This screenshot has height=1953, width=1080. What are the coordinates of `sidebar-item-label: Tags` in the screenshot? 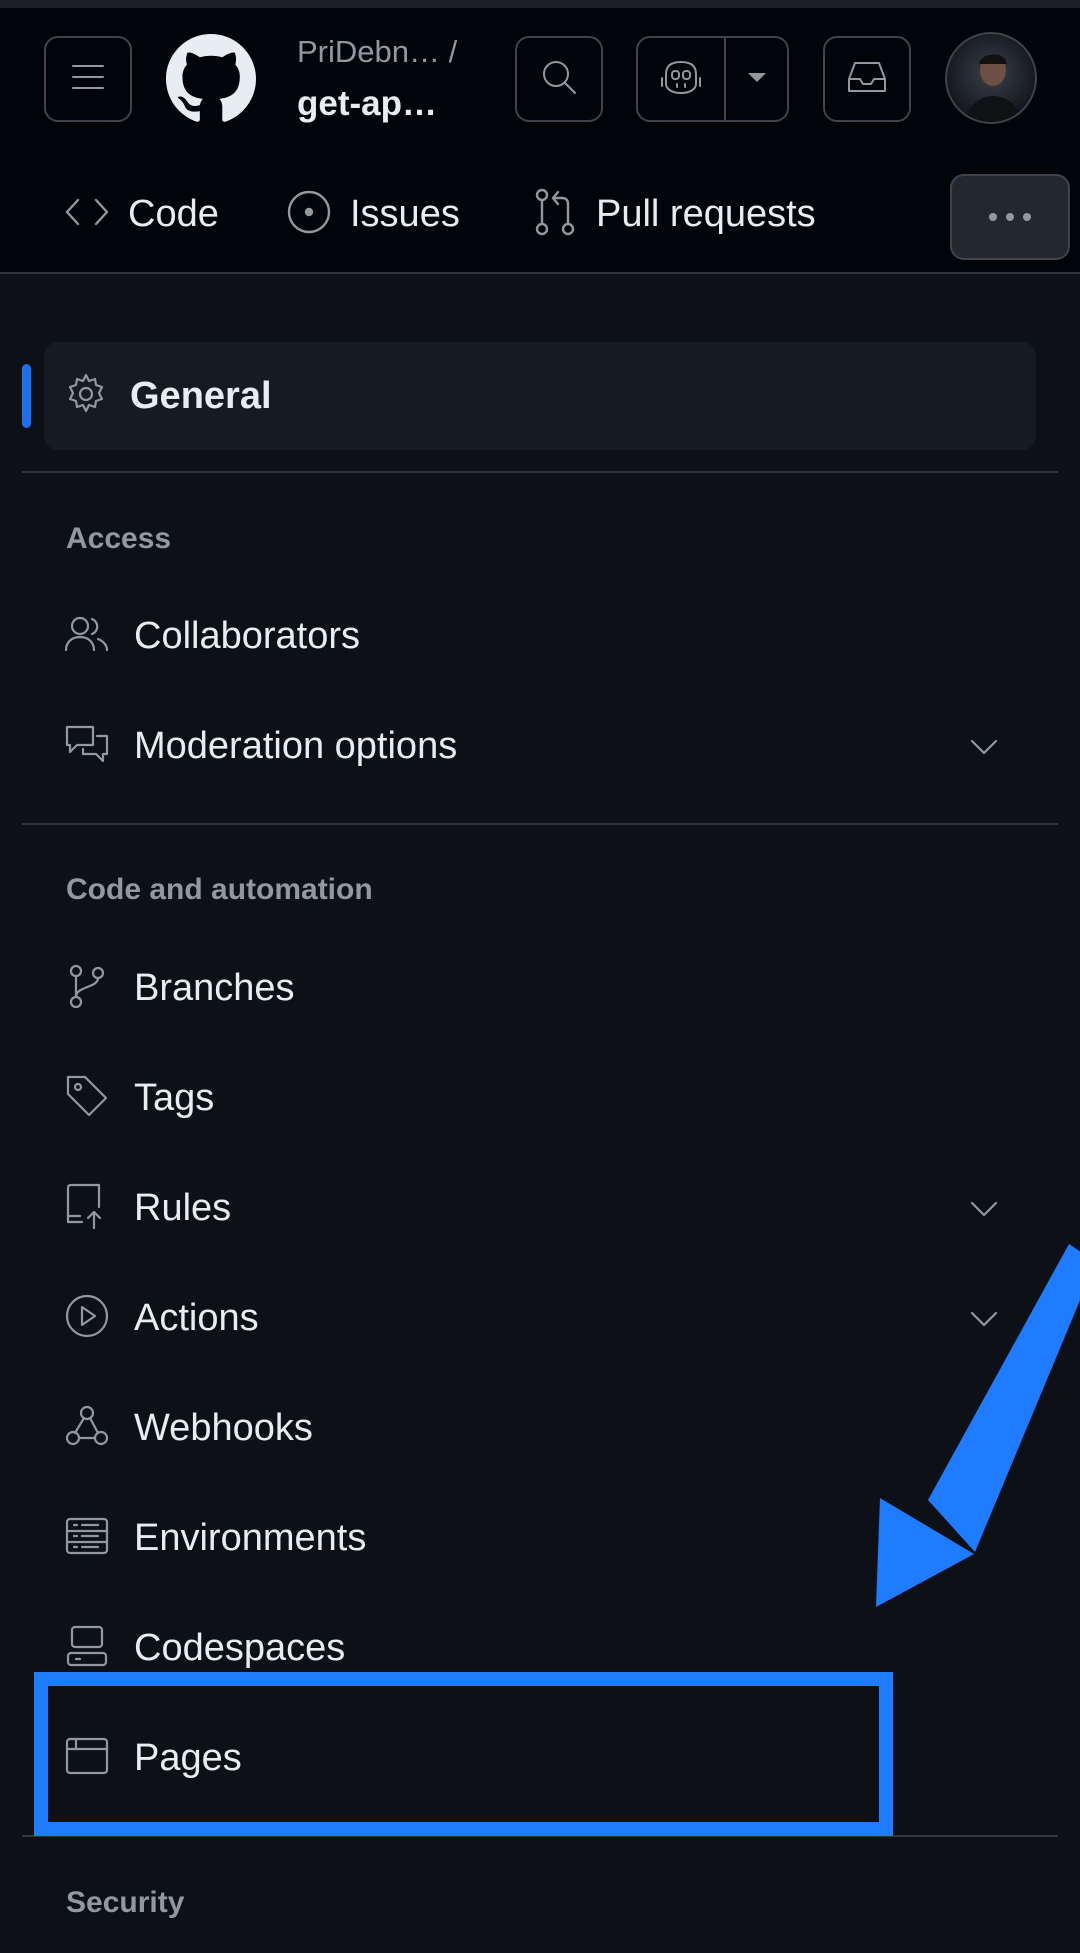 It's located at (174, 1097).